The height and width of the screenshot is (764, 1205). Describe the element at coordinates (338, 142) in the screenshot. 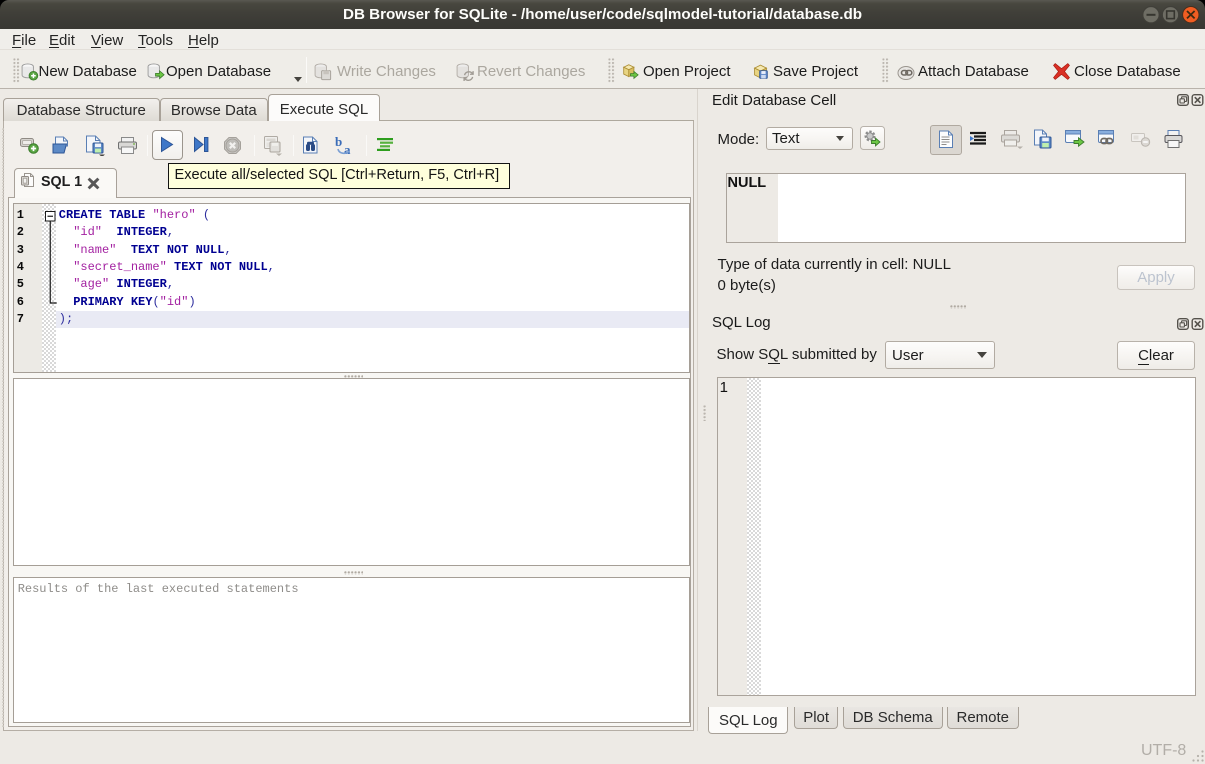

I see `svg-text: b` at that location.